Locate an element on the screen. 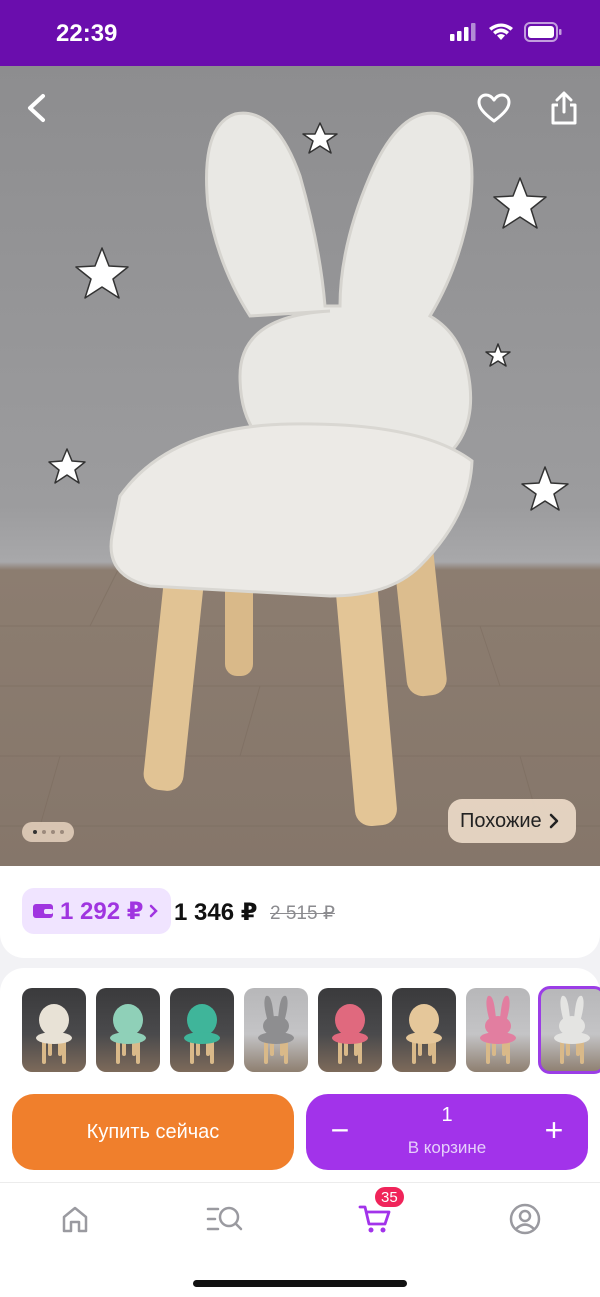 This screenshot has width=600, height=1297. signal-icon is located at coordinates (463, 32).